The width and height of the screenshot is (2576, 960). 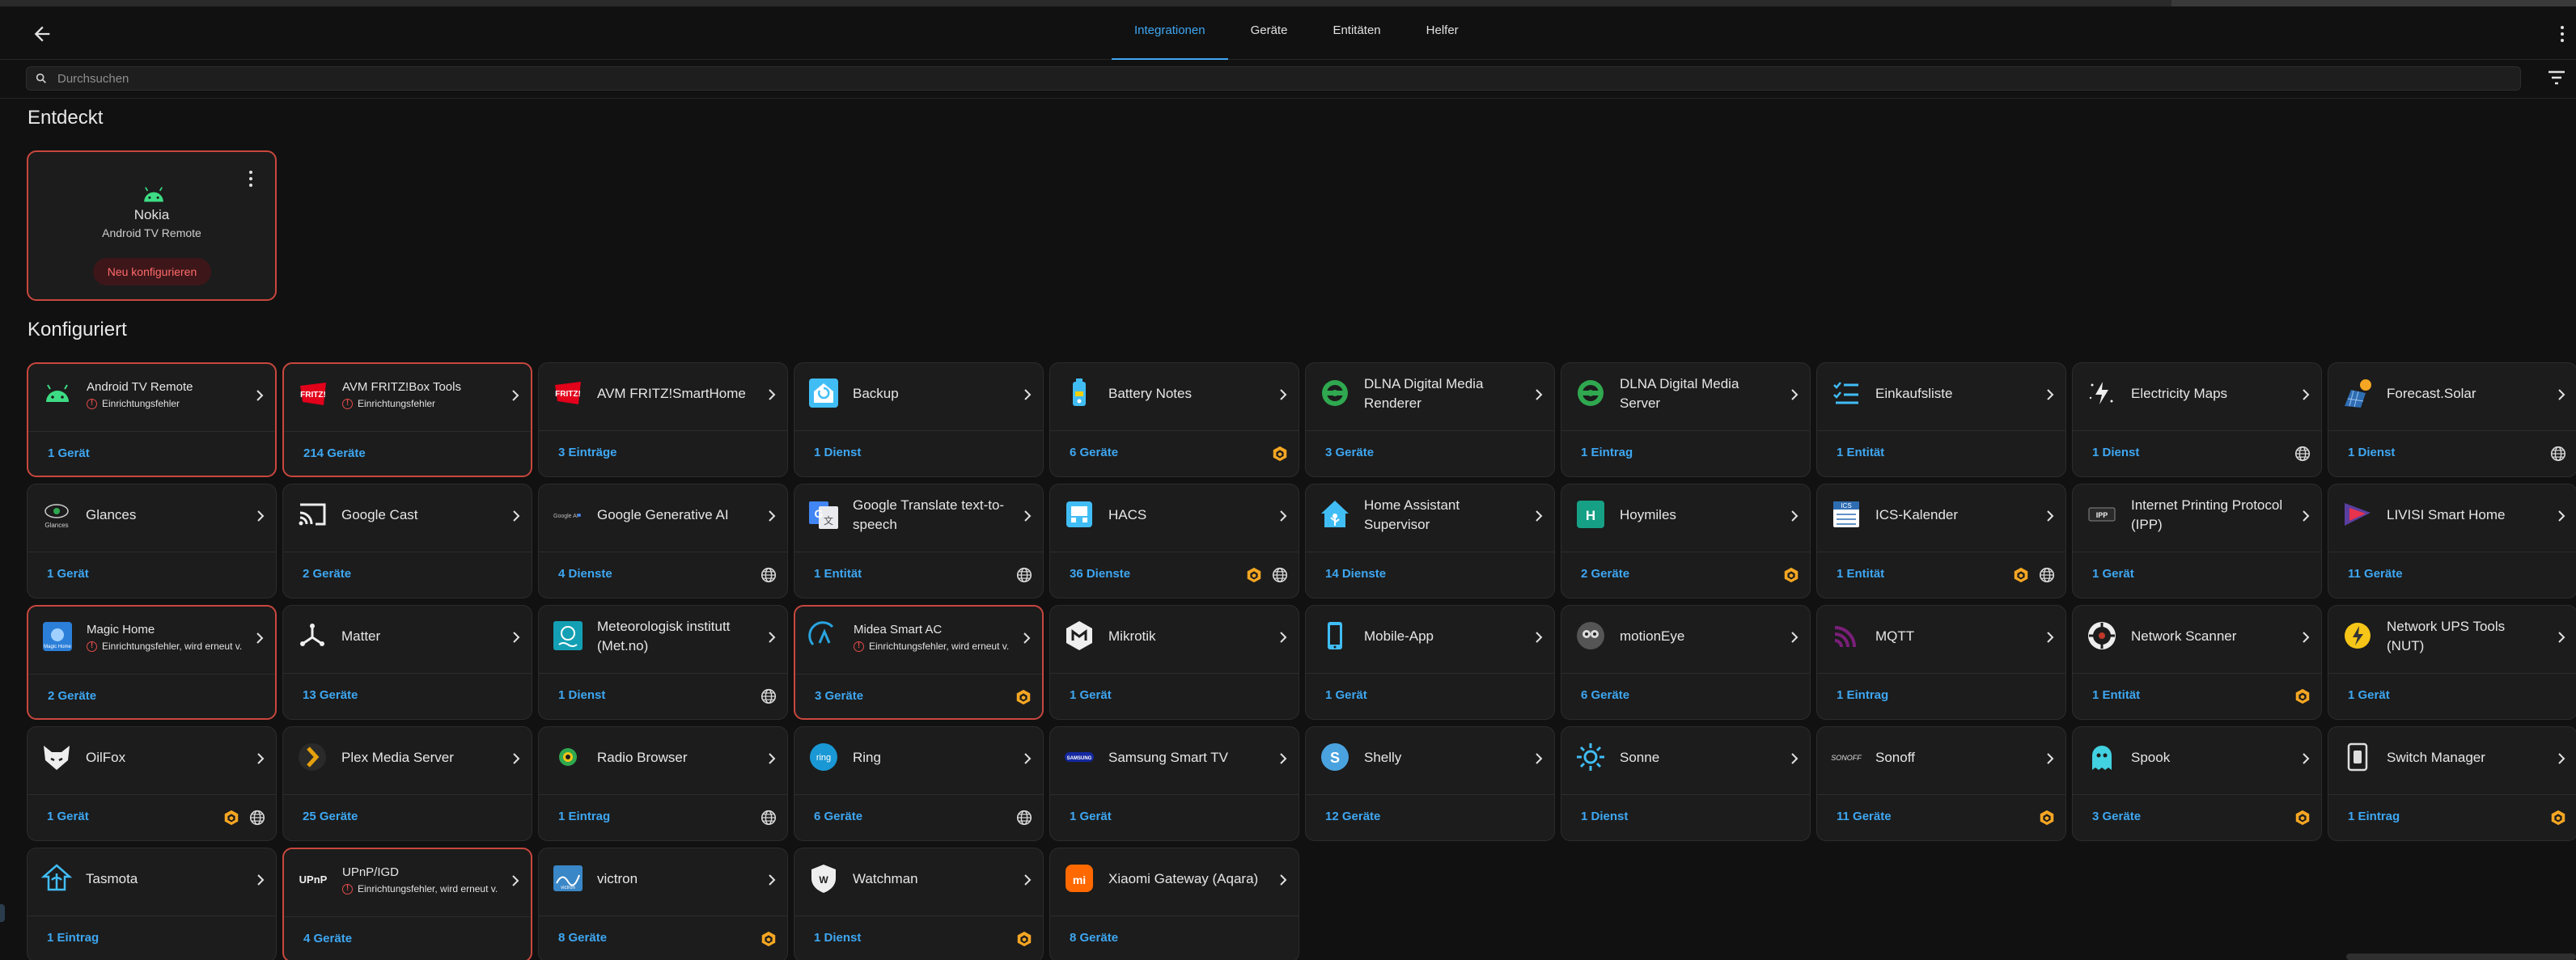 I want to click on integration-card-header: Einkaufsliste, so click(x=1941, y=397).